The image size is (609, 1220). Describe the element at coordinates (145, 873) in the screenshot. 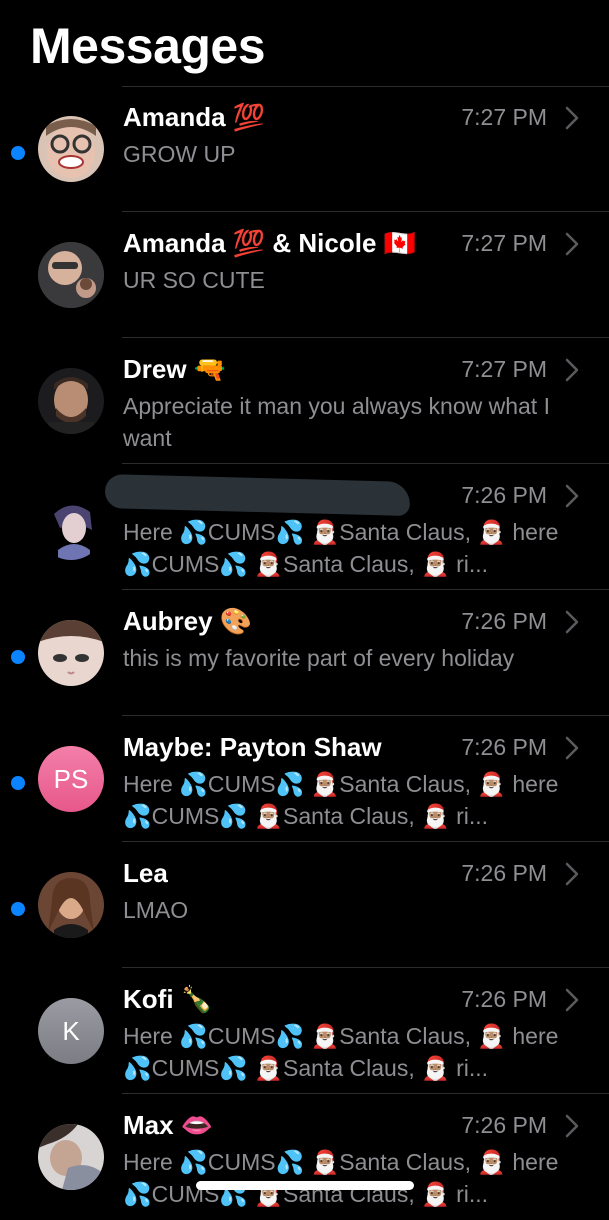

I see `contact-name: Lea` at that location.